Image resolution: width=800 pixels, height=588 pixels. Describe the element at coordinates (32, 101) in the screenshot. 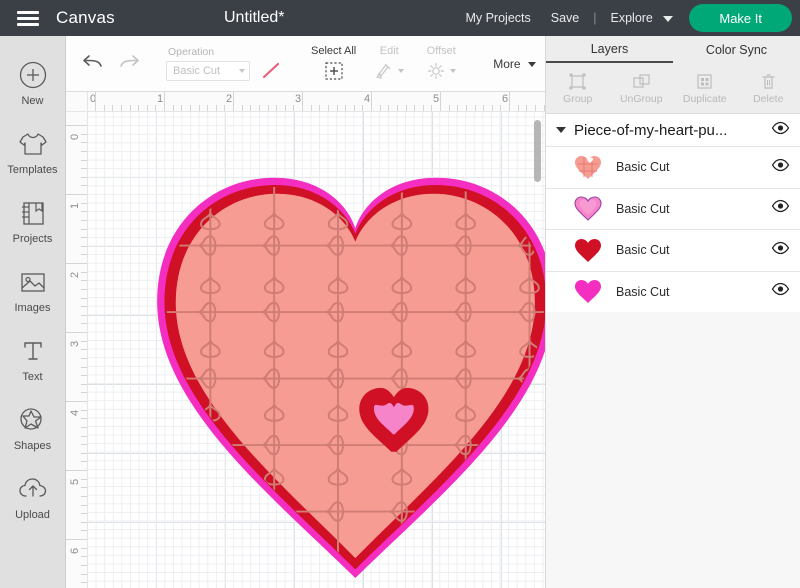

I see `sidebar-label-new: New` at that location.